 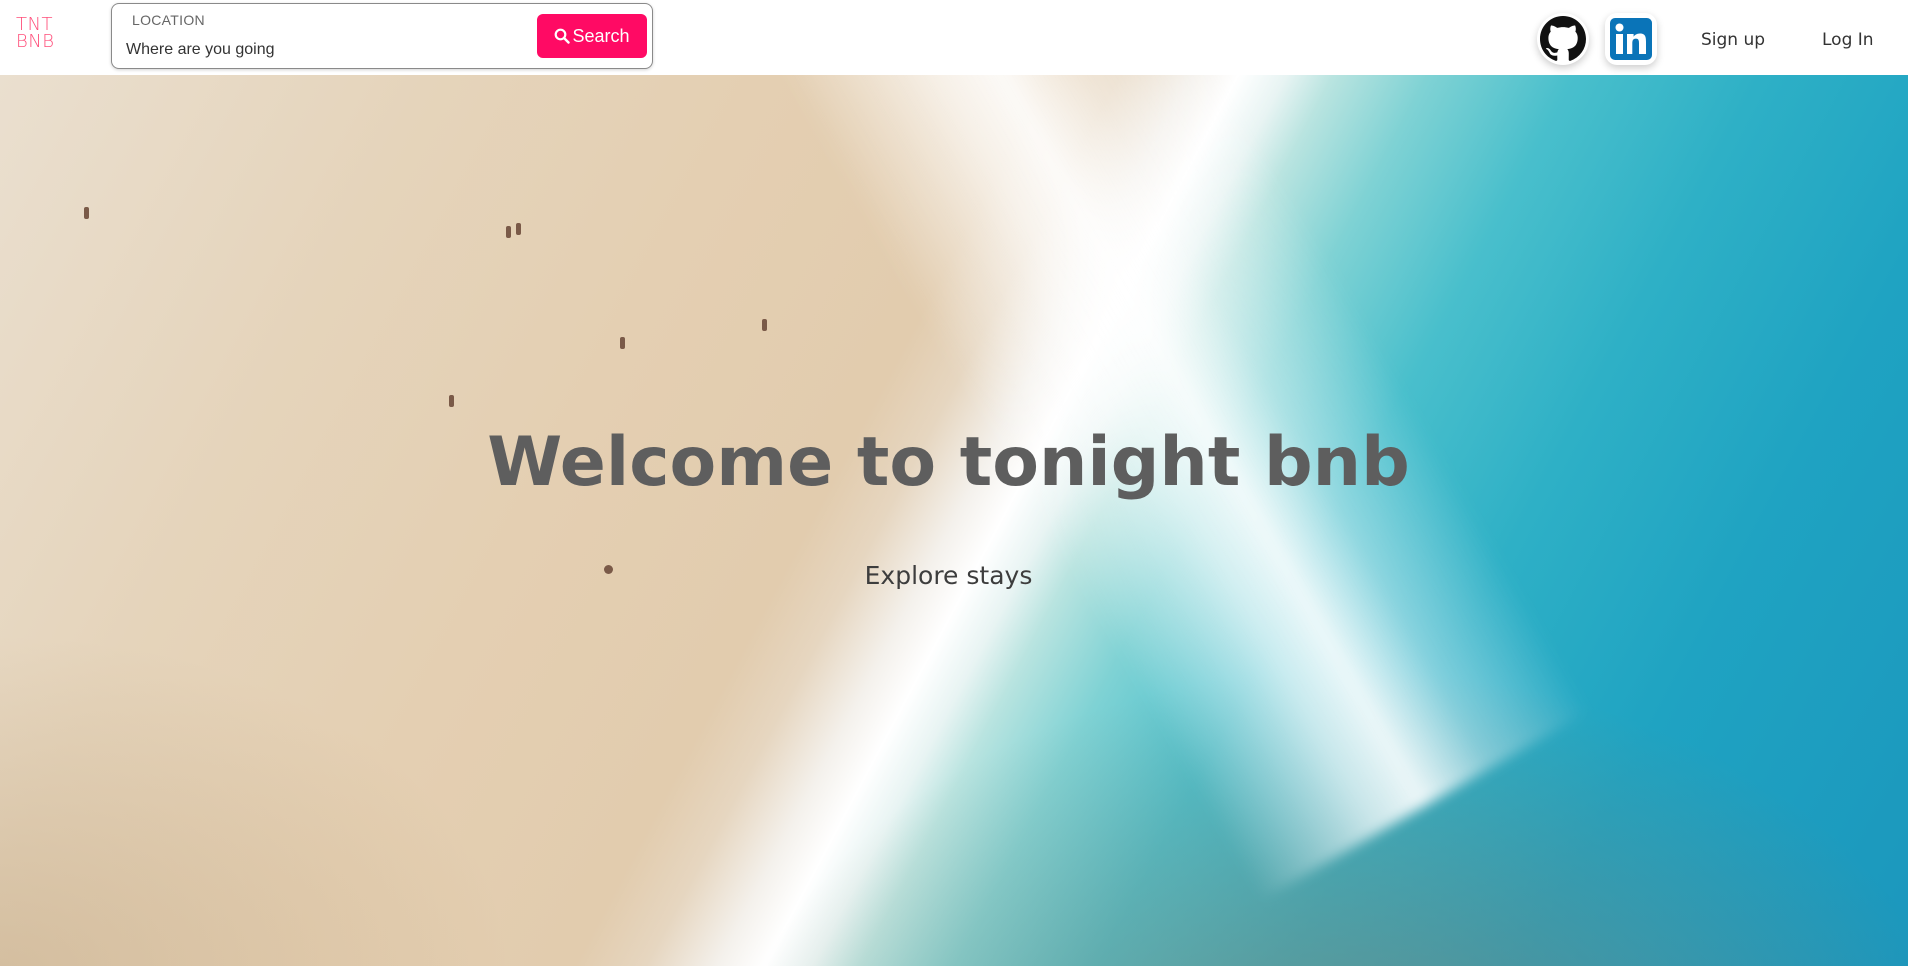 What do you see at coordinates (300, 770) in the screenshot?
I see `sand-shadow` at bounding box center [300, 770].